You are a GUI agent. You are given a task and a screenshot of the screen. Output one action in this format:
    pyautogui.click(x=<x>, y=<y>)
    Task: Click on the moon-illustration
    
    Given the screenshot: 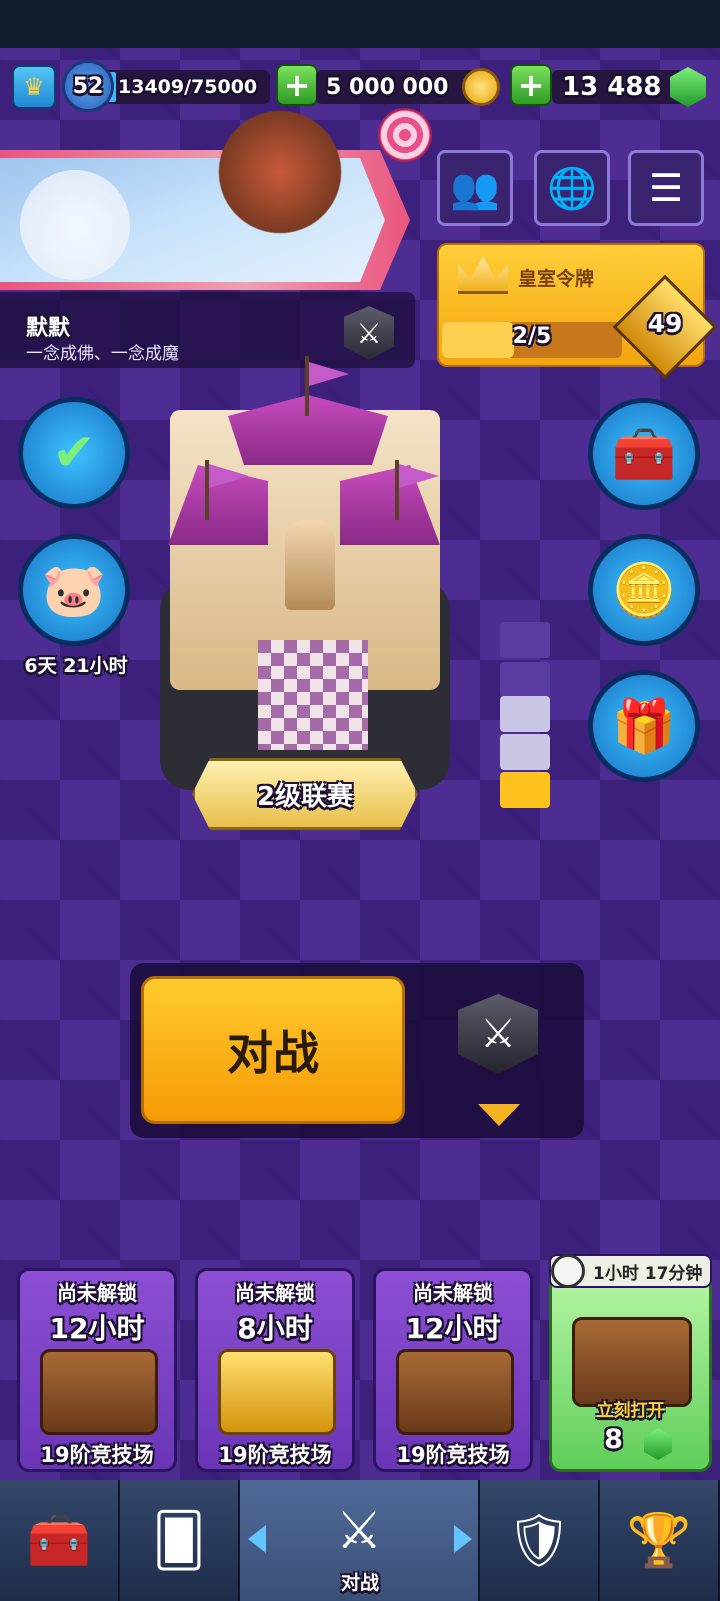 What is the action you would take?
    pyautogui.click(x=75, y=225)
    